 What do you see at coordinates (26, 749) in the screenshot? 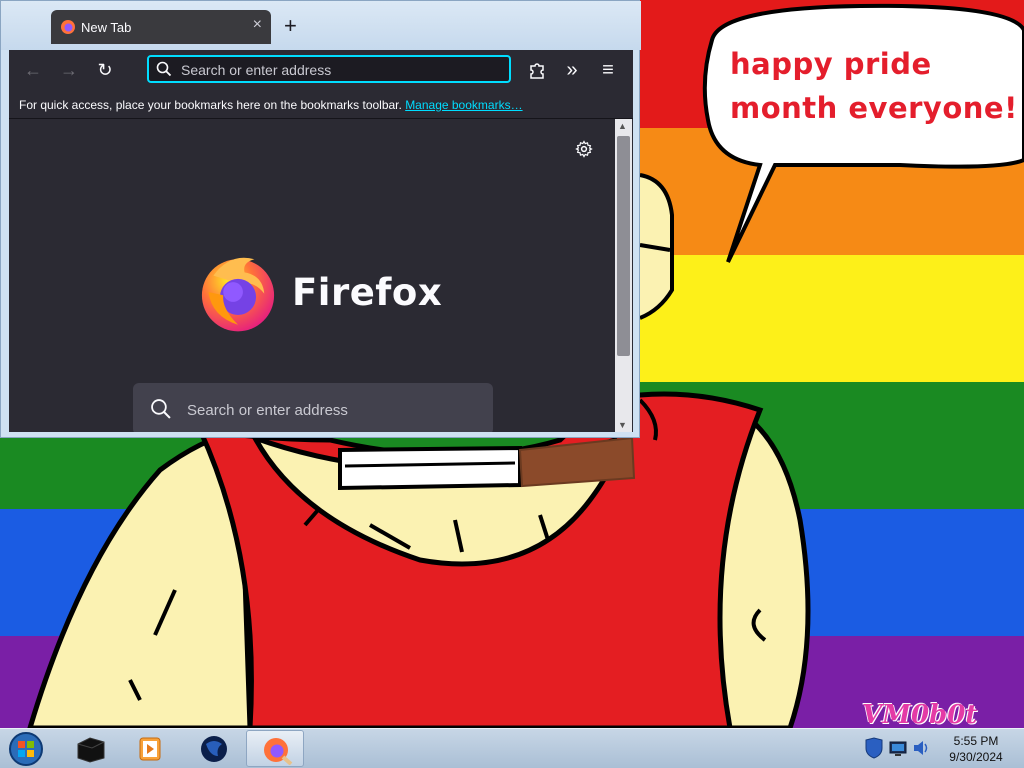
I see `start-orb-icon` at bounding box center [26, 749].